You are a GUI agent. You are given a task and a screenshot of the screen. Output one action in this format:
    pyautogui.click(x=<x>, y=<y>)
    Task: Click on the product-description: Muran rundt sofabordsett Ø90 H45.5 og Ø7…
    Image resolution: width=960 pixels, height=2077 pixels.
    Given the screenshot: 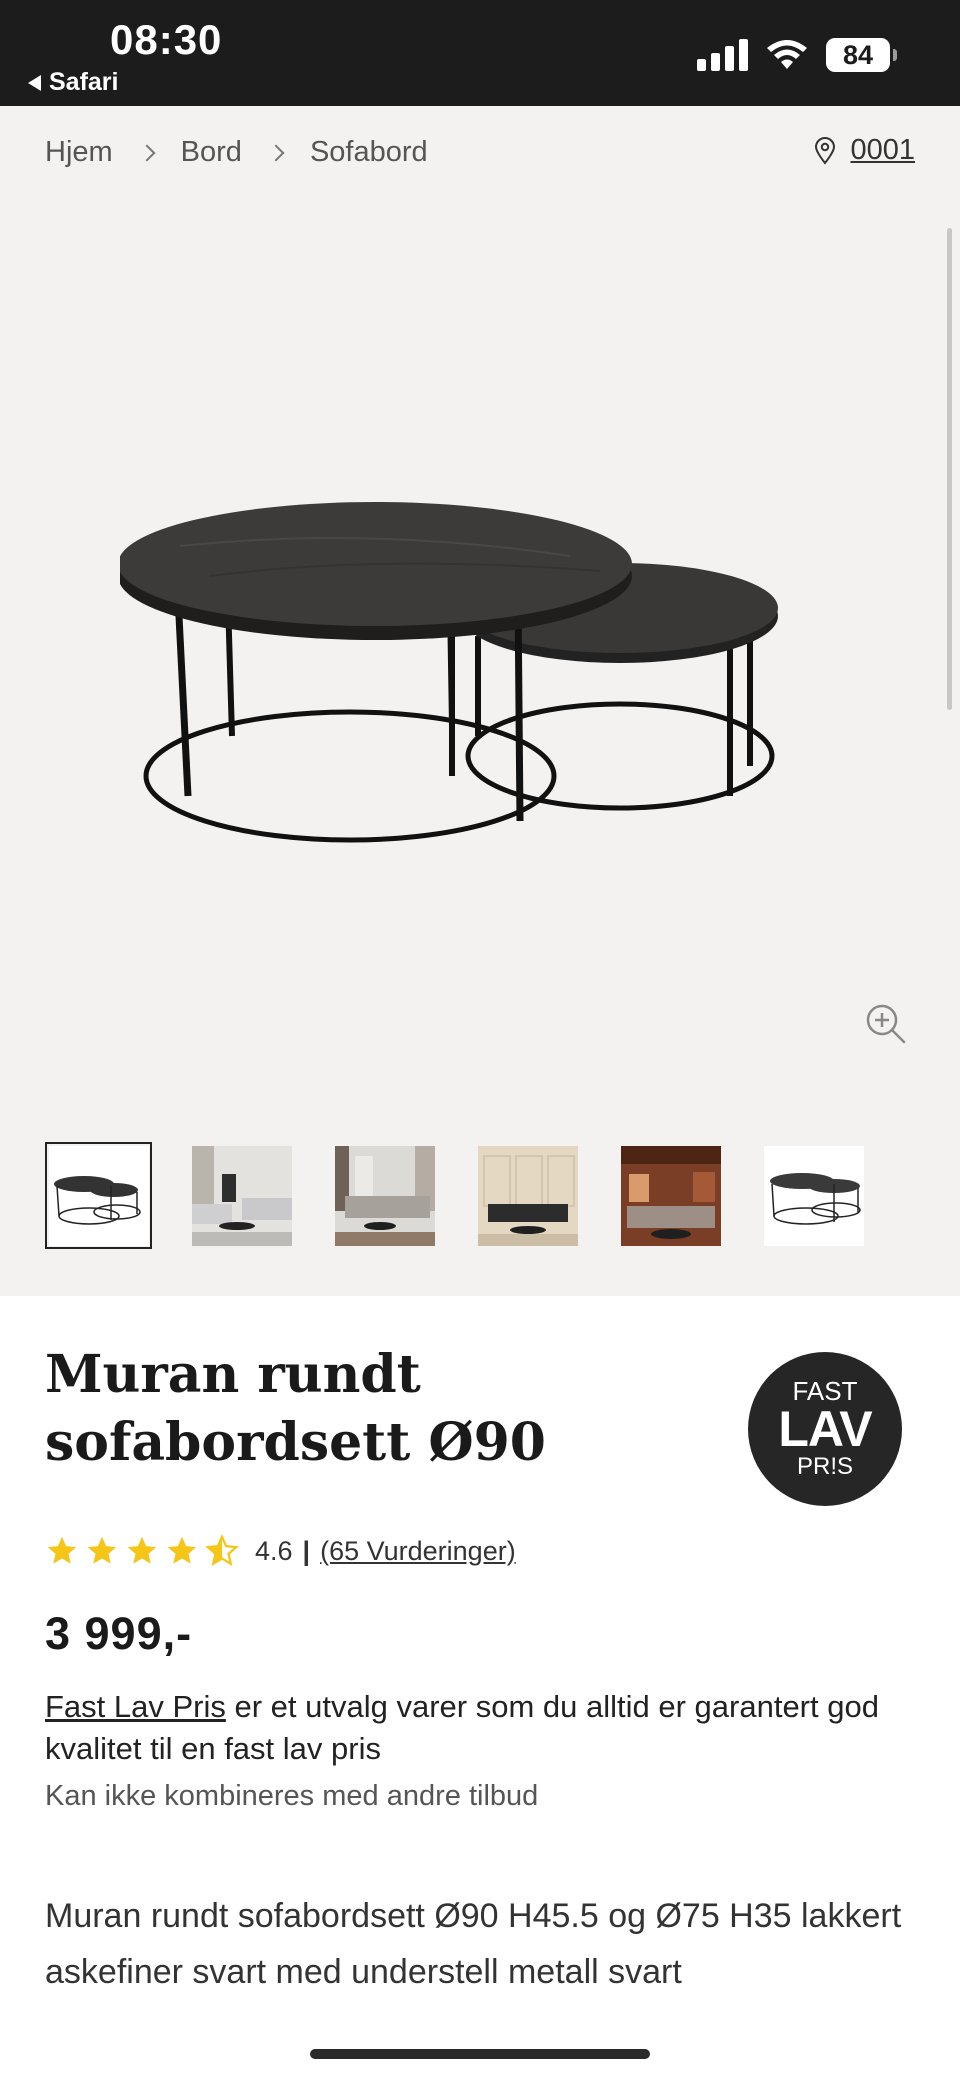 What is the action you would take?
    pyautogui.click(x=473, y=1944)
    